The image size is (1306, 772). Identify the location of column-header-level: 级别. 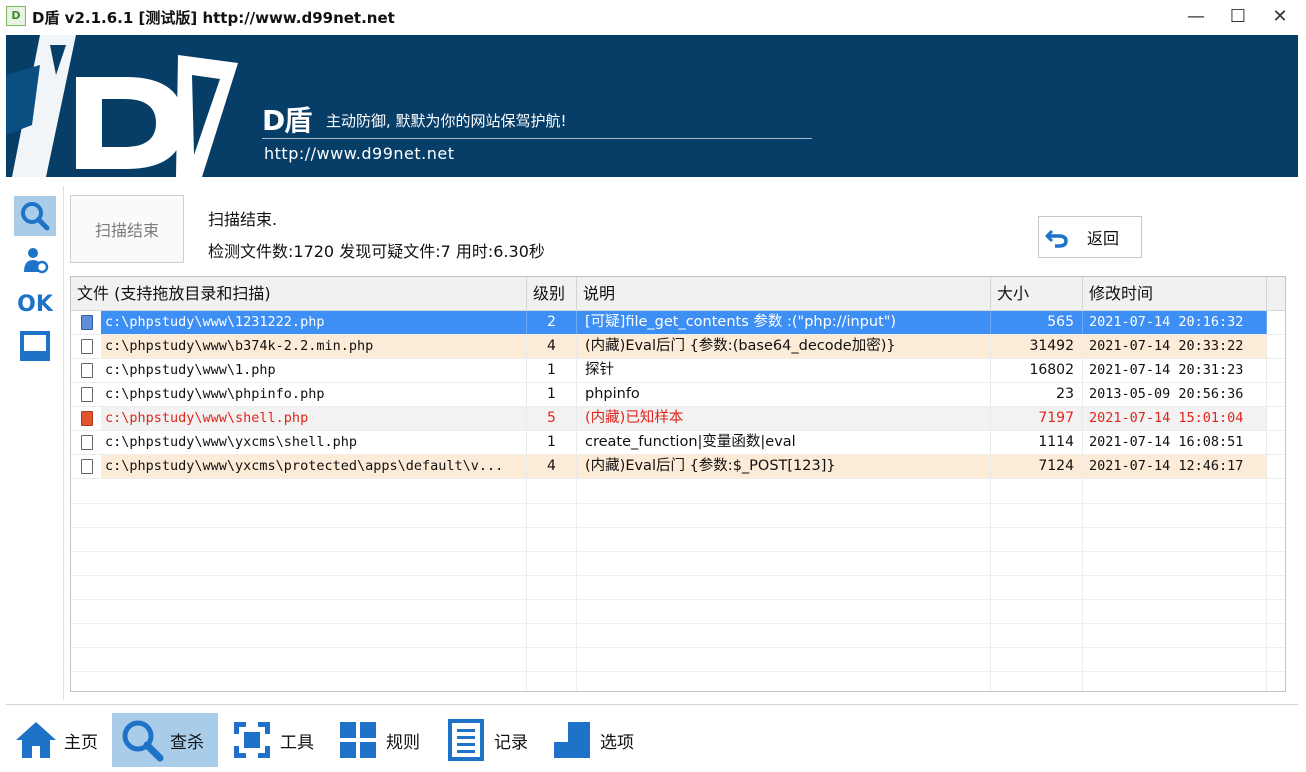
(552, 293).